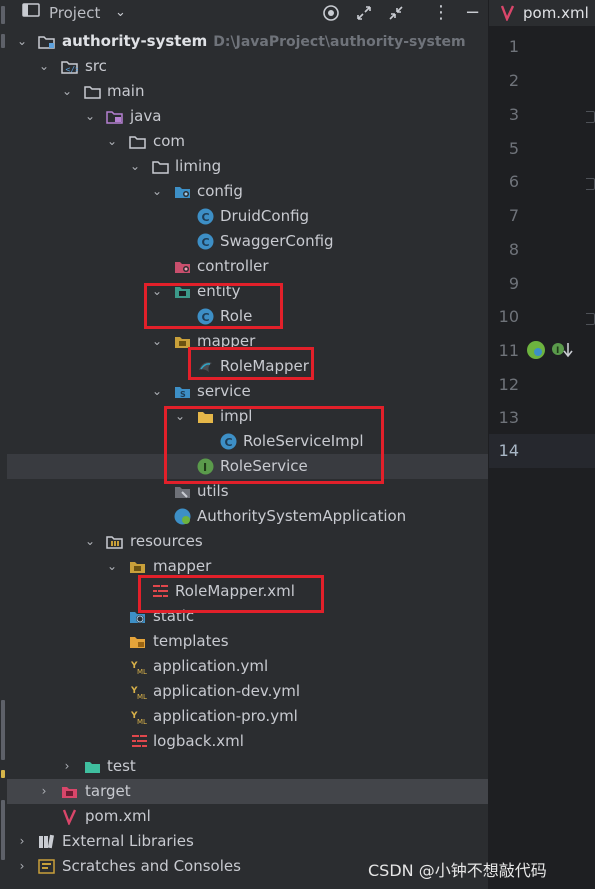  What do you see at coordinates (247, 791) in the screenshot?
I see `tree-row-target: › target` at bounding box center [247, 791].